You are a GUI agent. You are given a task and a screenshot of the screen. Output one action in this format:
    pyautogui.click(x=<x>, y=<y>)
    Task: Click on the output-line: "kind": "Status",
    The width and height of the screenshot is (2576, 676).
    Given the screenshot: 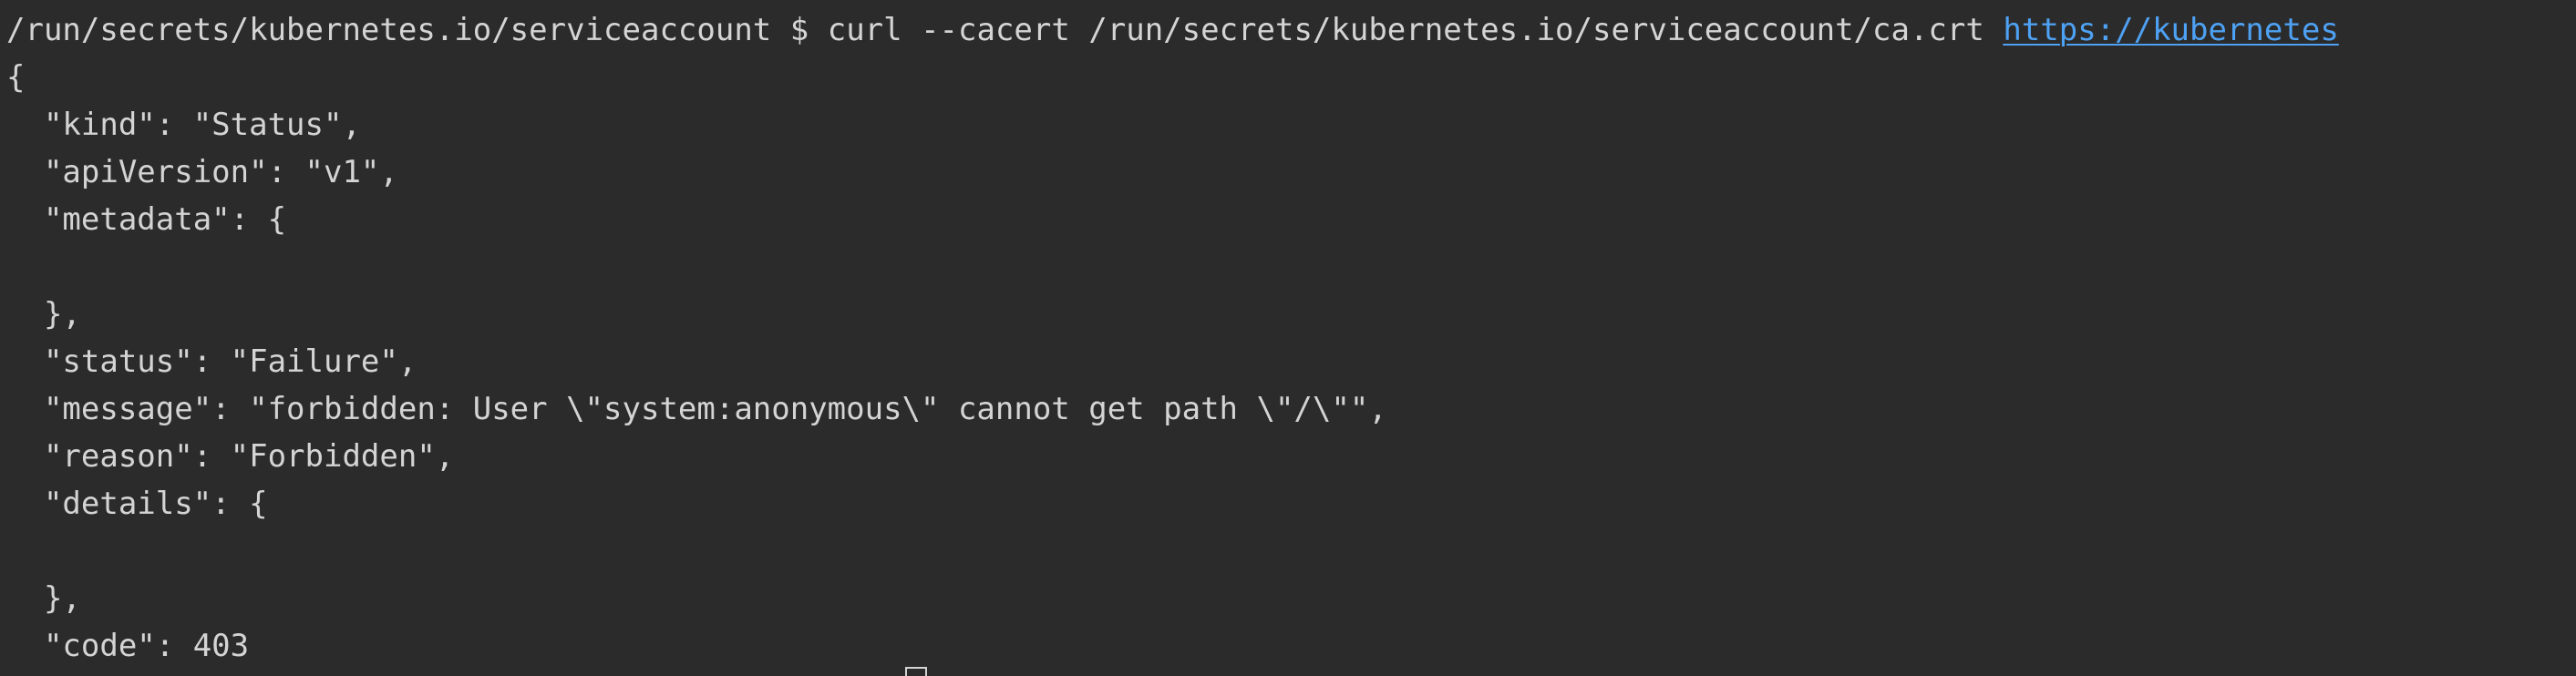 What is the action you would take?
    pyautogui.click(x=183, y=125)
    